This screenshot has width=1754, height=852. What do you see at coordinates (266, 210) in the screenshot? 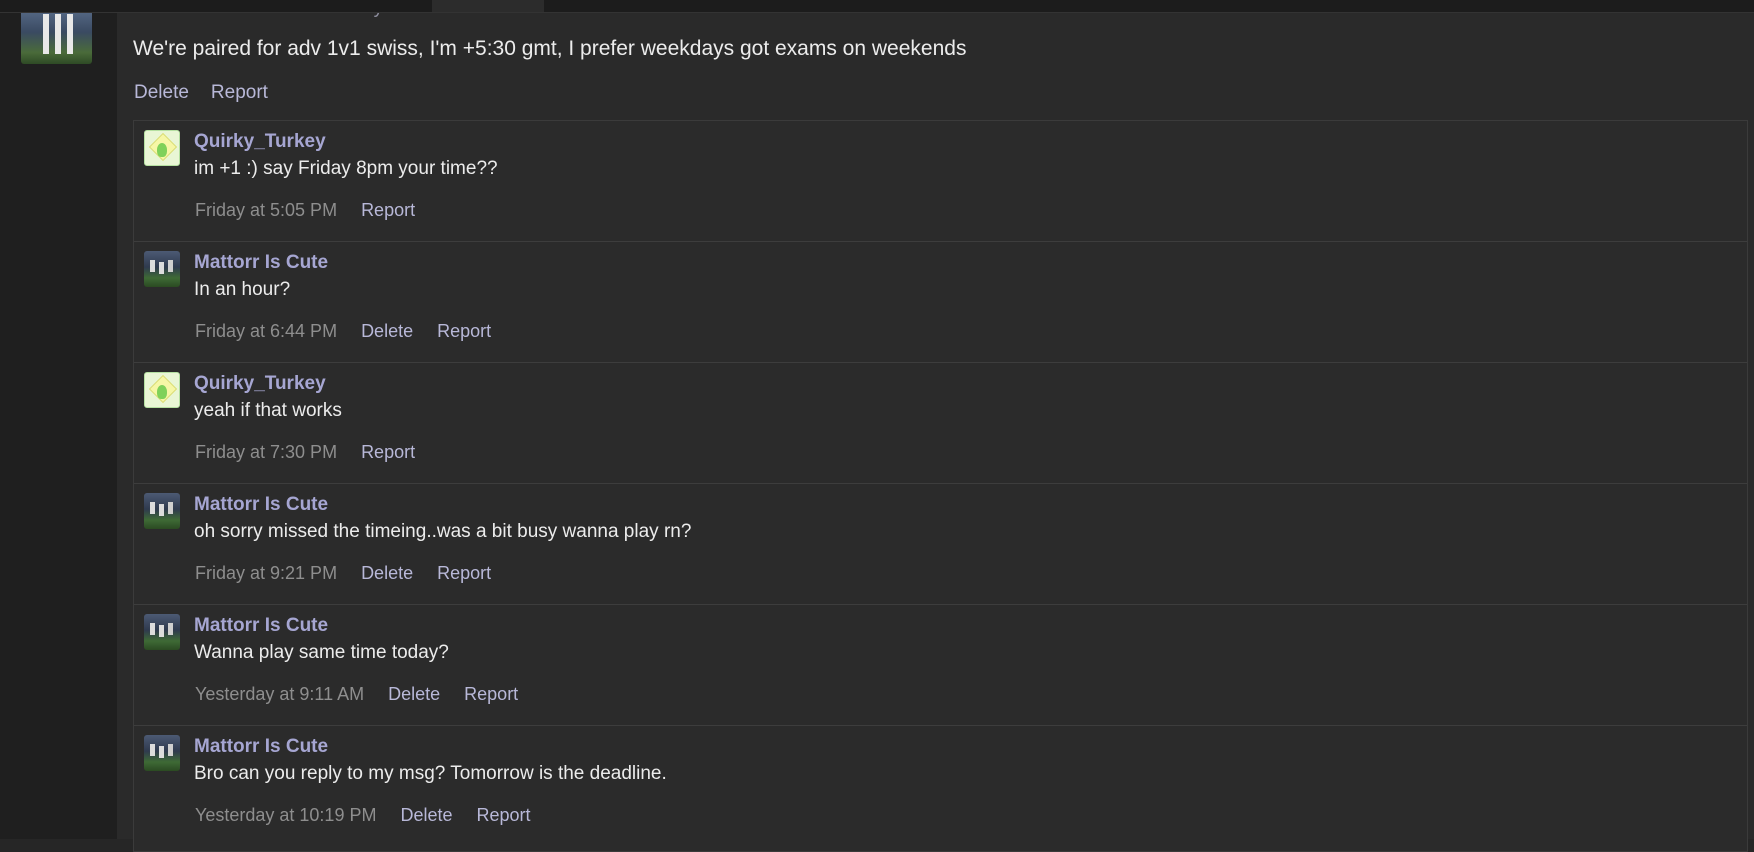
I see `reply-time: Friday at 5:05 PM` at bounding box center [266, 210].